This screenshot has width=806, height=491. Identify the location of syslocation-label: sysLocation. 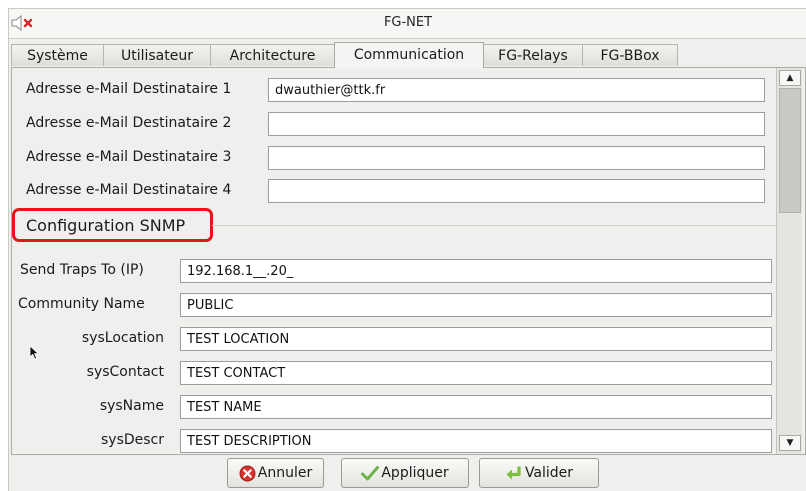
(122, 338).